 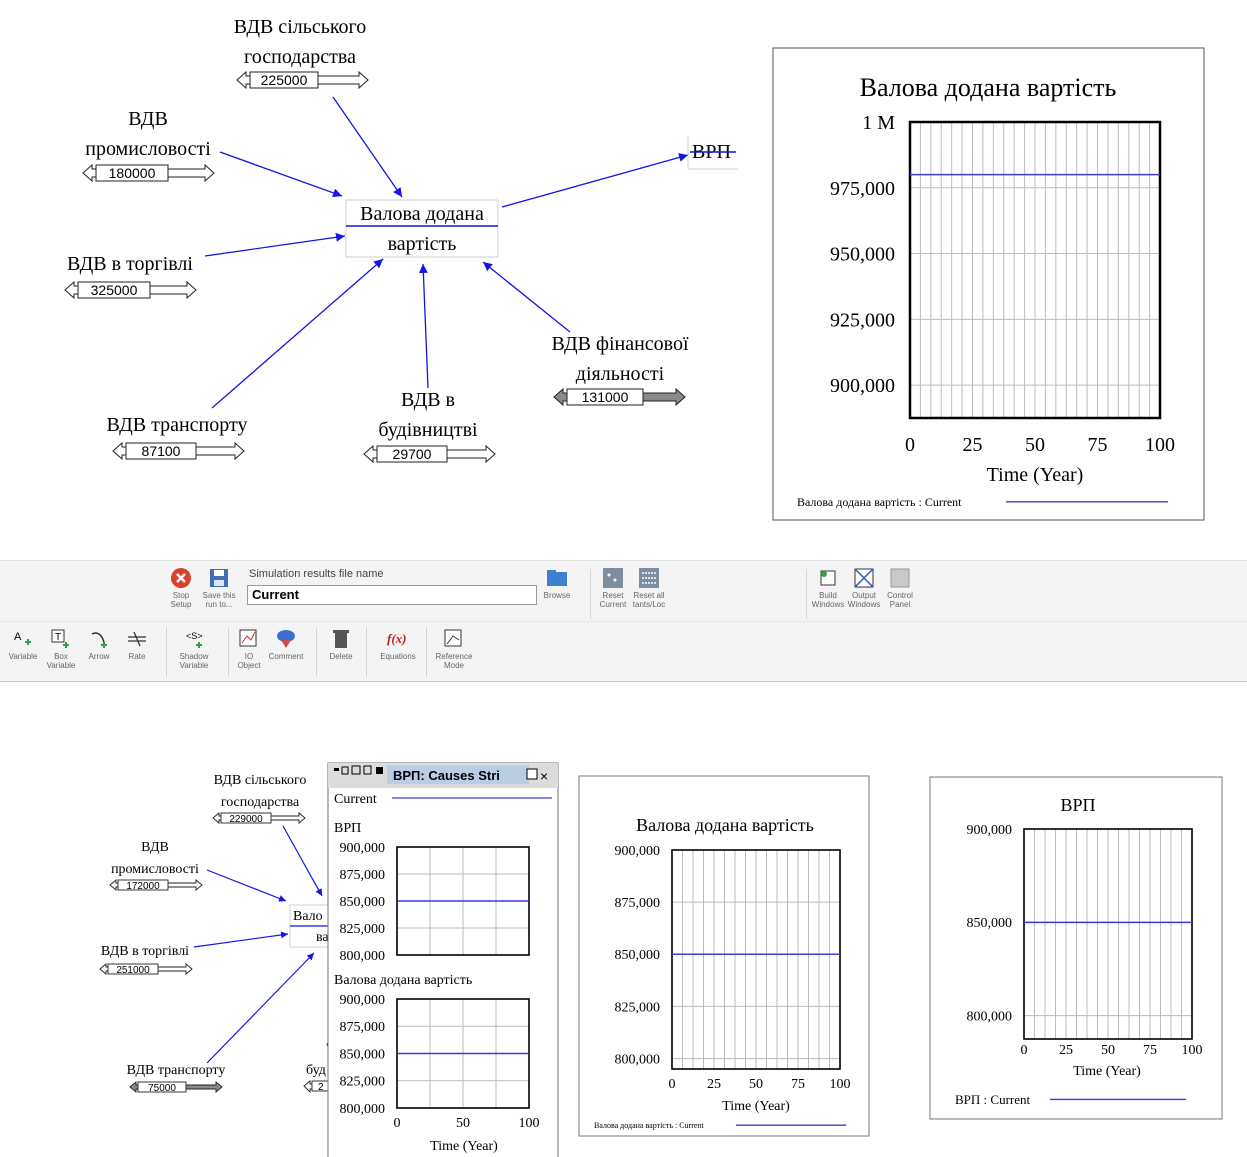 I want to click on x-tick-label: 25, so click(x=973, y=445).